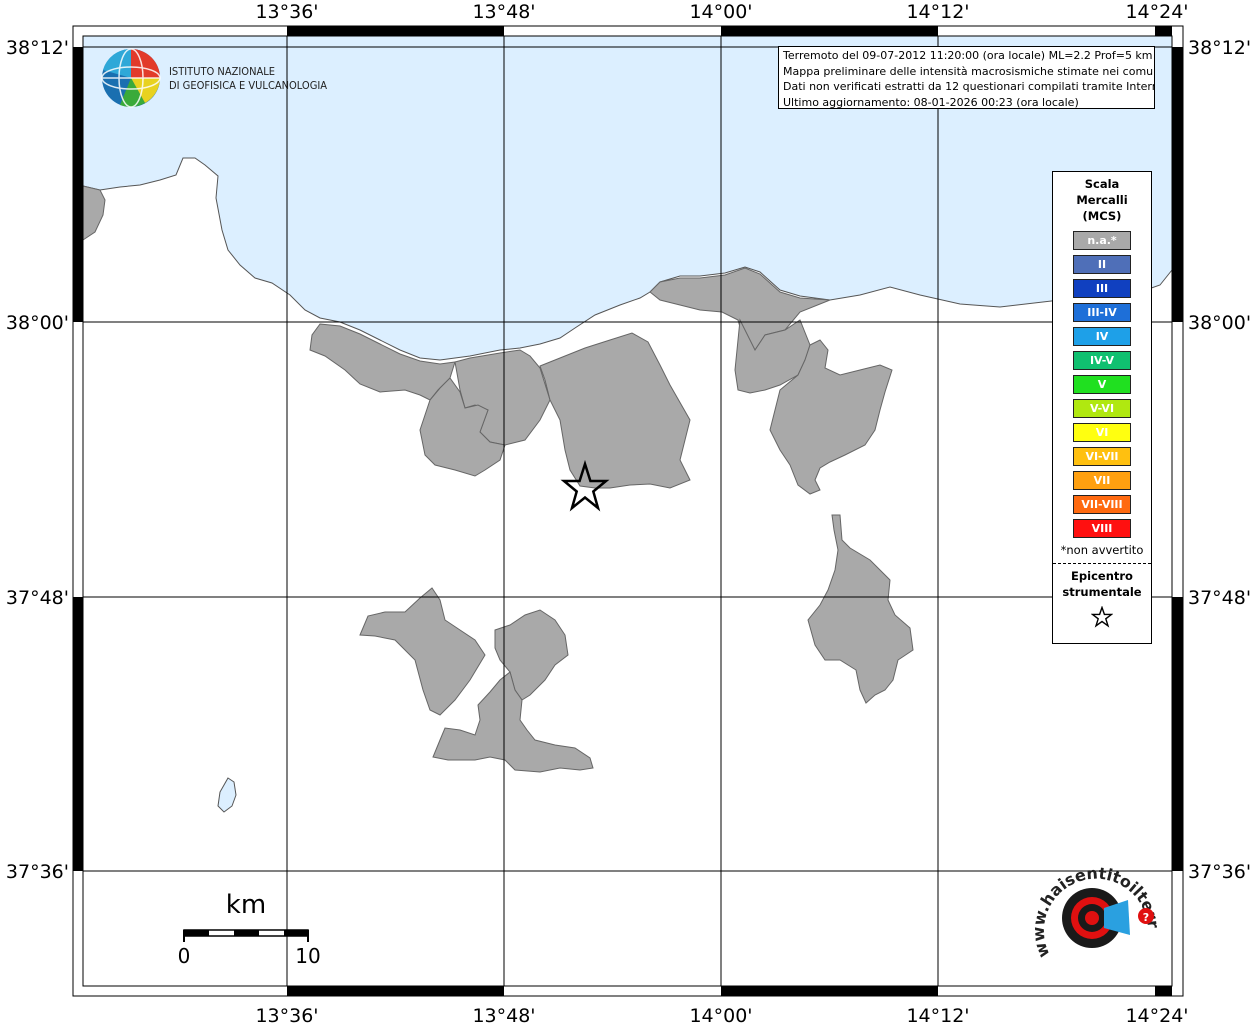  I want to click on ingv-name-line2: DI GEOFISICA E VULCANOLOGIA, so click(248, 85).